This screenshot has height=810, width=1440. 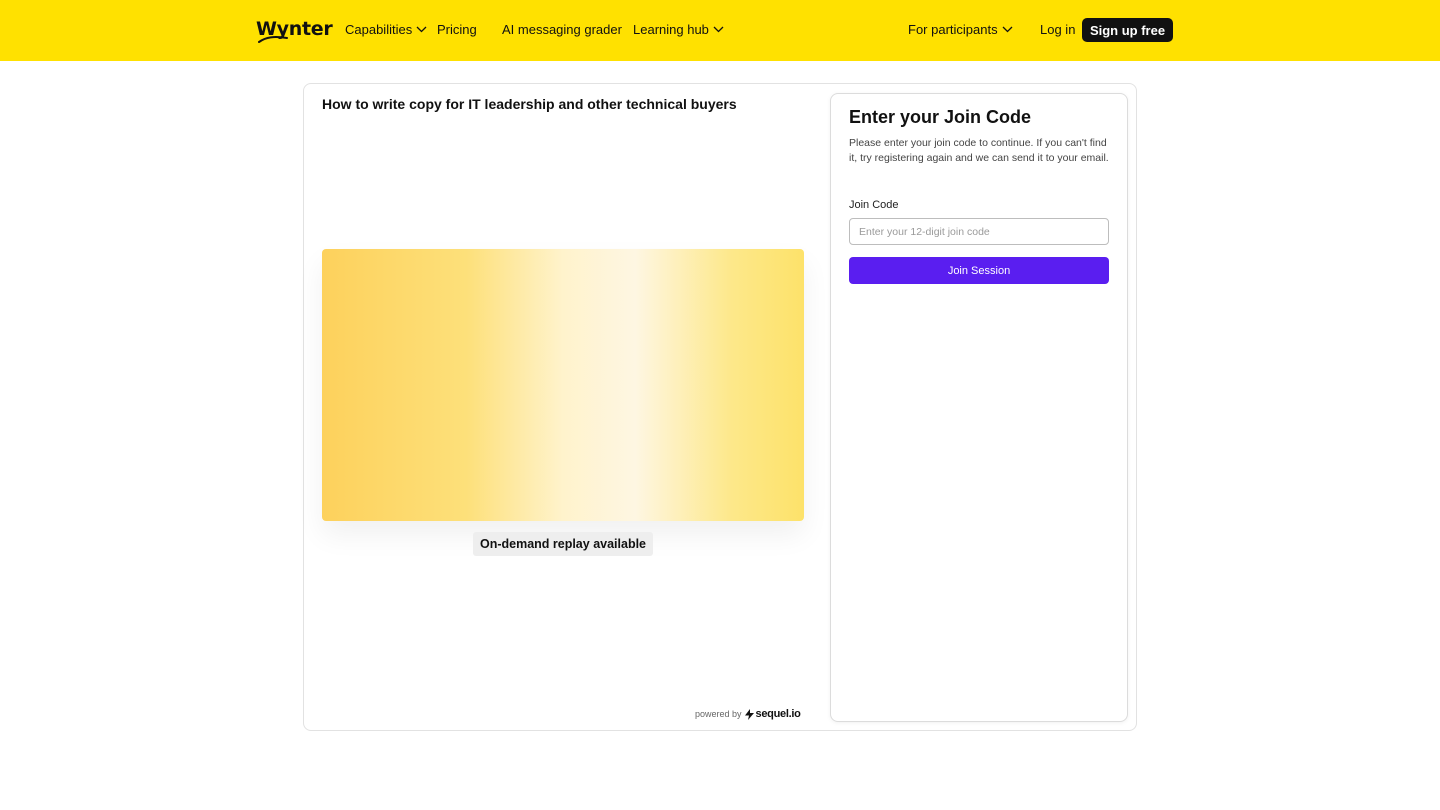 What do you see at coordinates (718, 714) in the screenshot?
I see `powered-by-label: powered by` at bounding box center [718, 714].